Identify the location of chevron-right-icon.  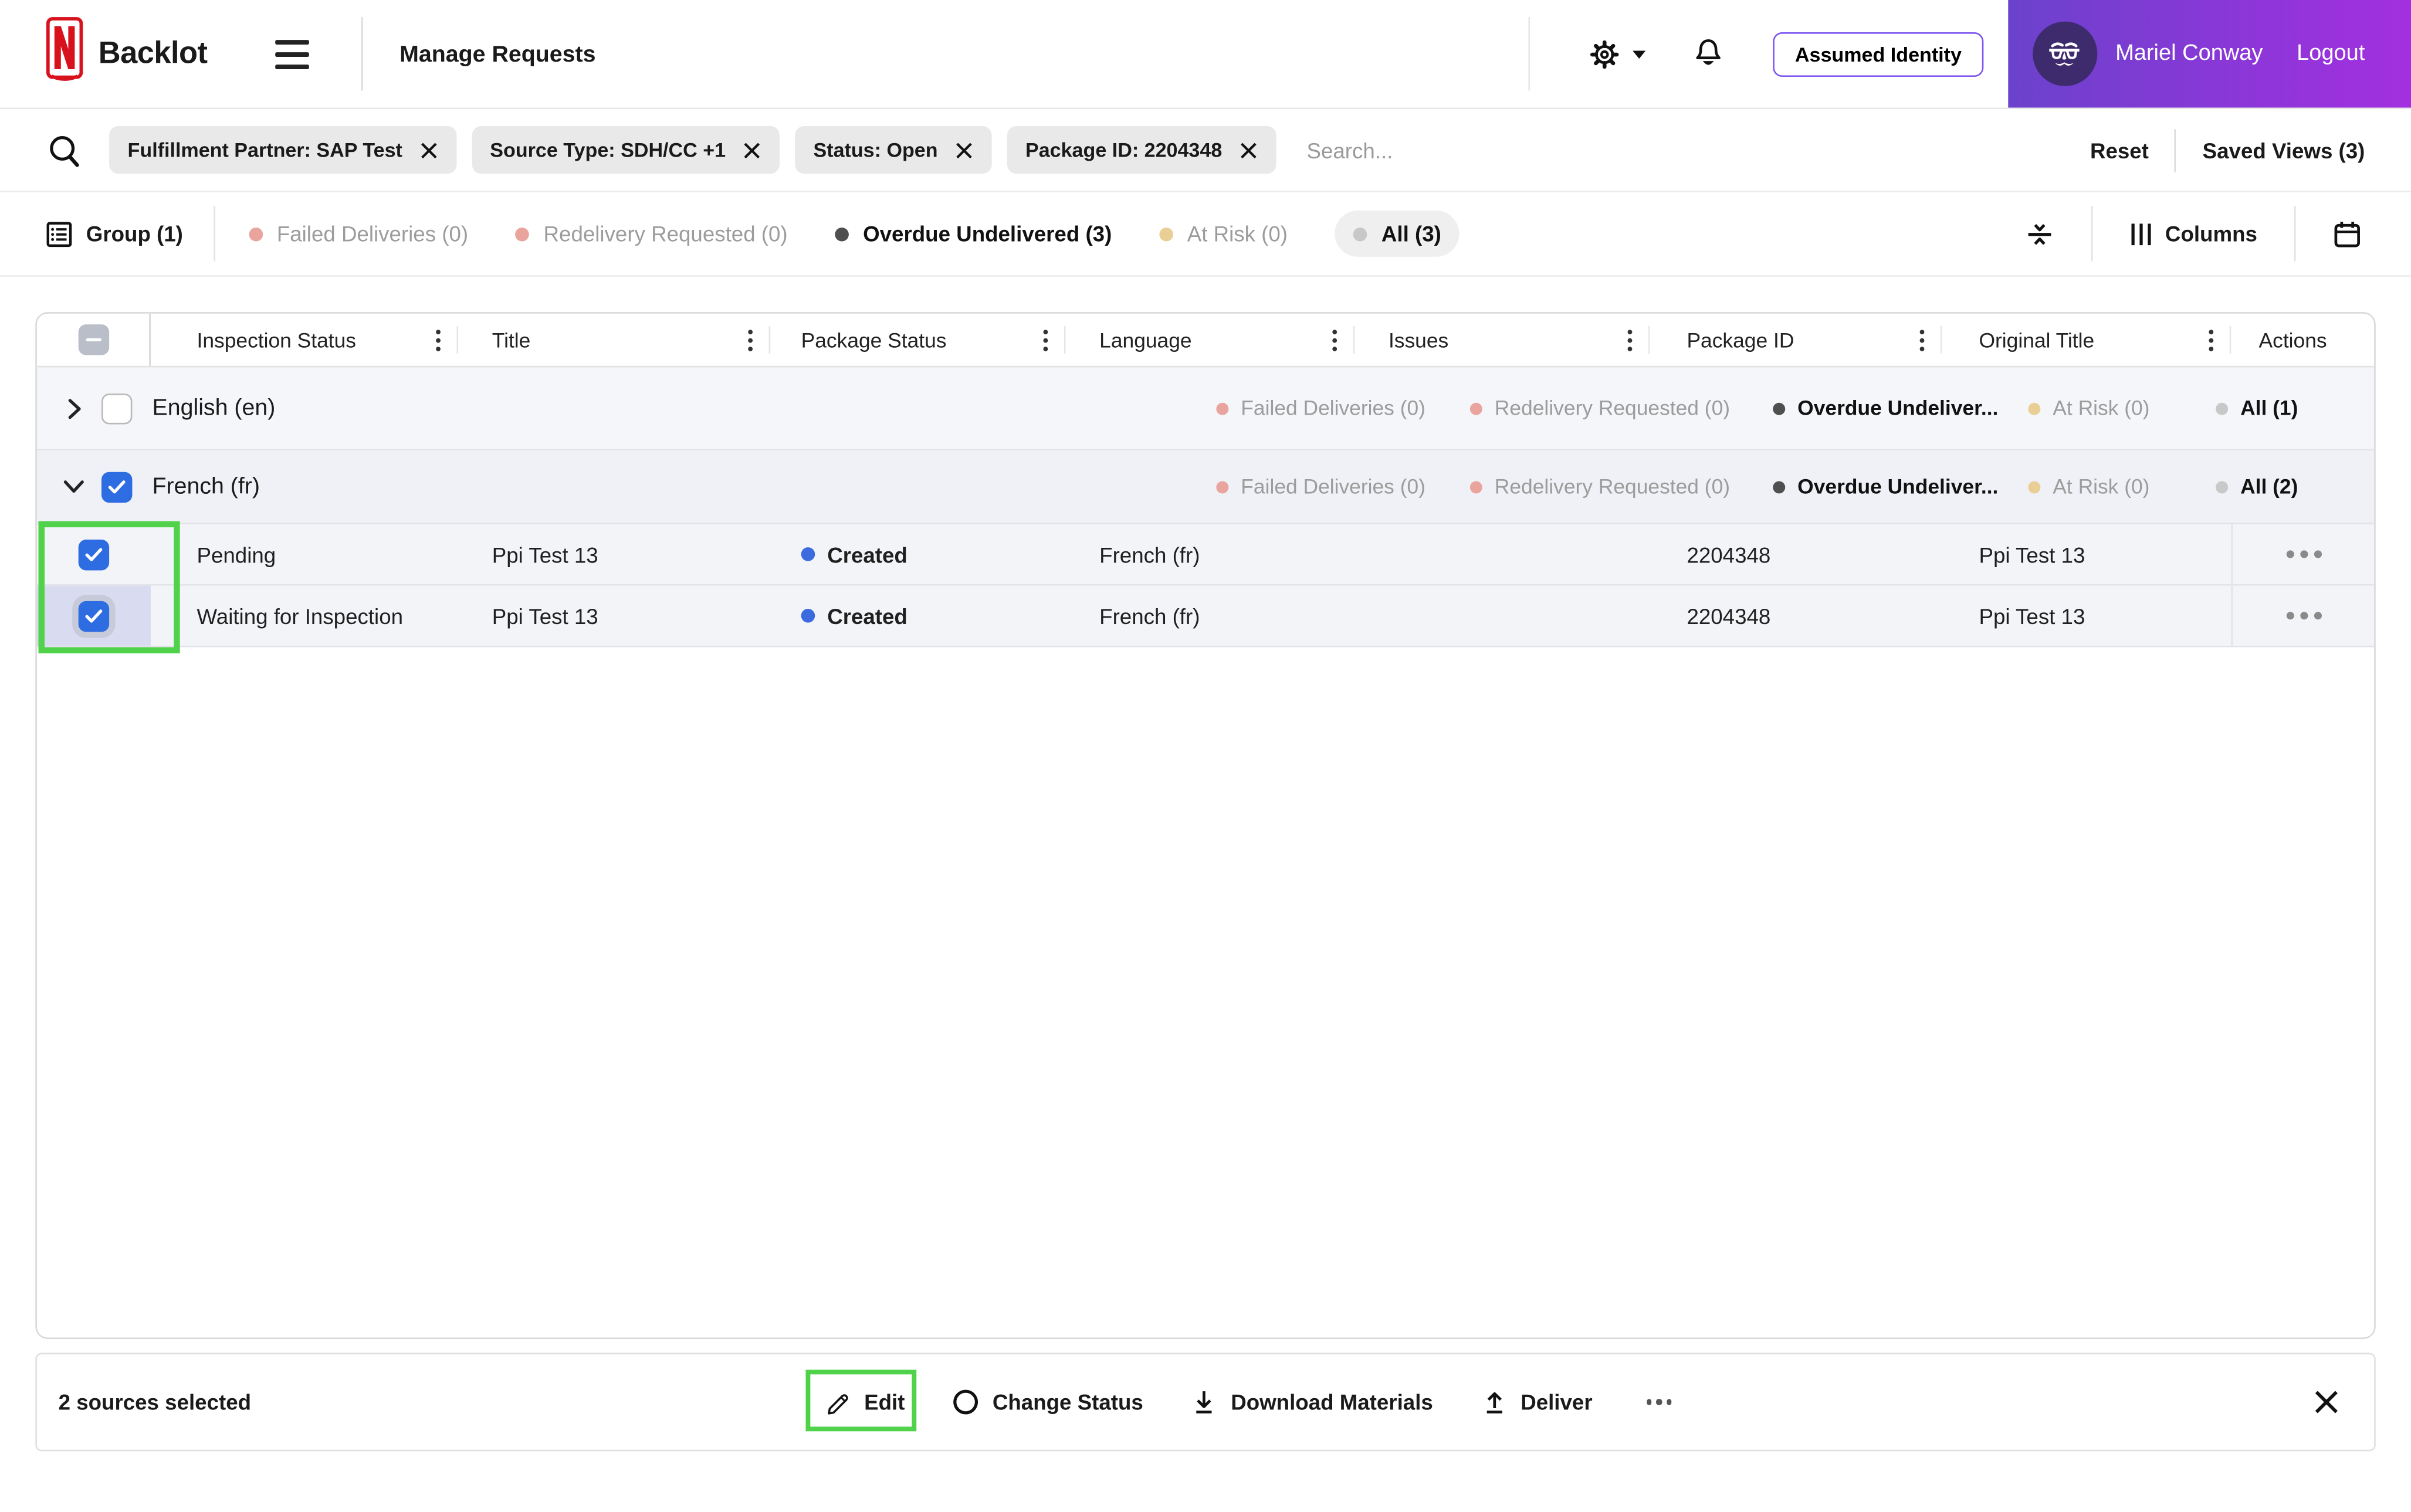
(73, 409).